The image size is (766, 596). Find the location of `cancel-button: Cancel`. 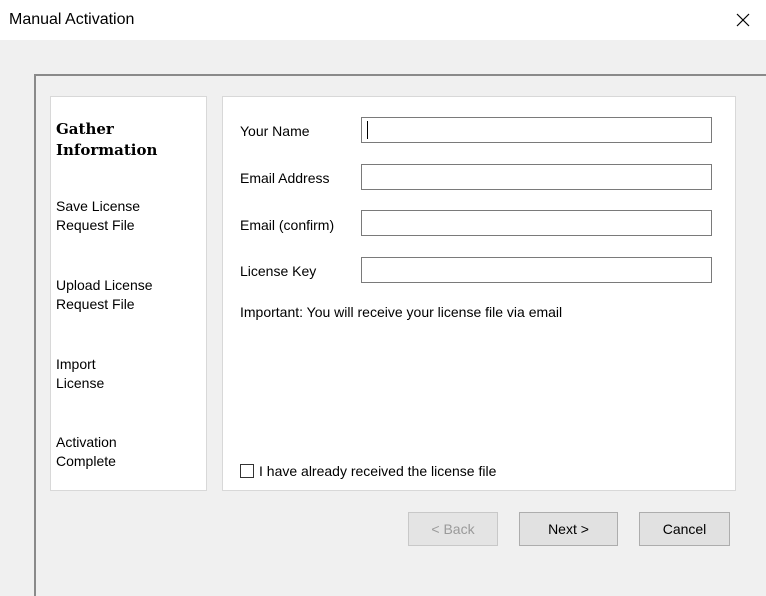

cancel-button: Cancel is located at coordinates (684, 529).